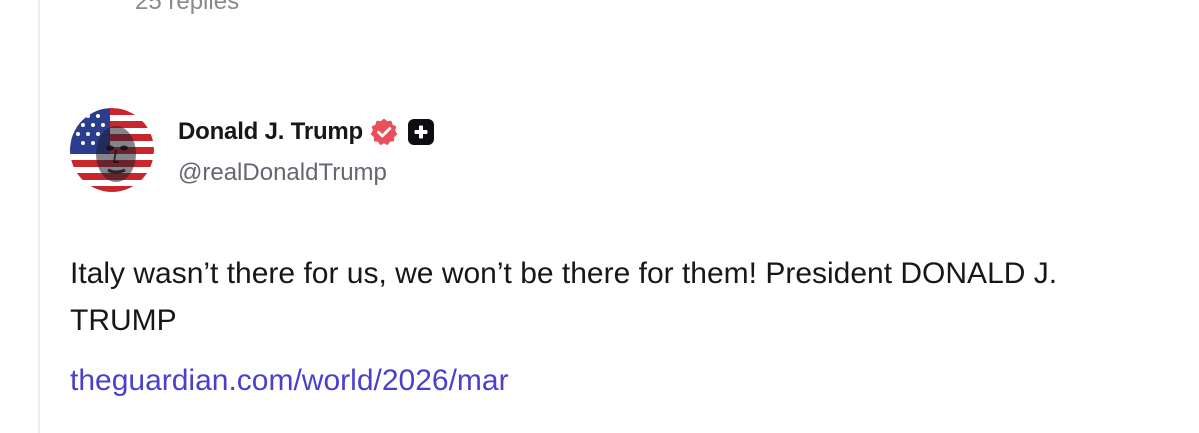  What do you see at coordinates (187, 8) in the screenshot?
I see `previous-post-replies-count: 25 replies` at bounding box center [187, 8].